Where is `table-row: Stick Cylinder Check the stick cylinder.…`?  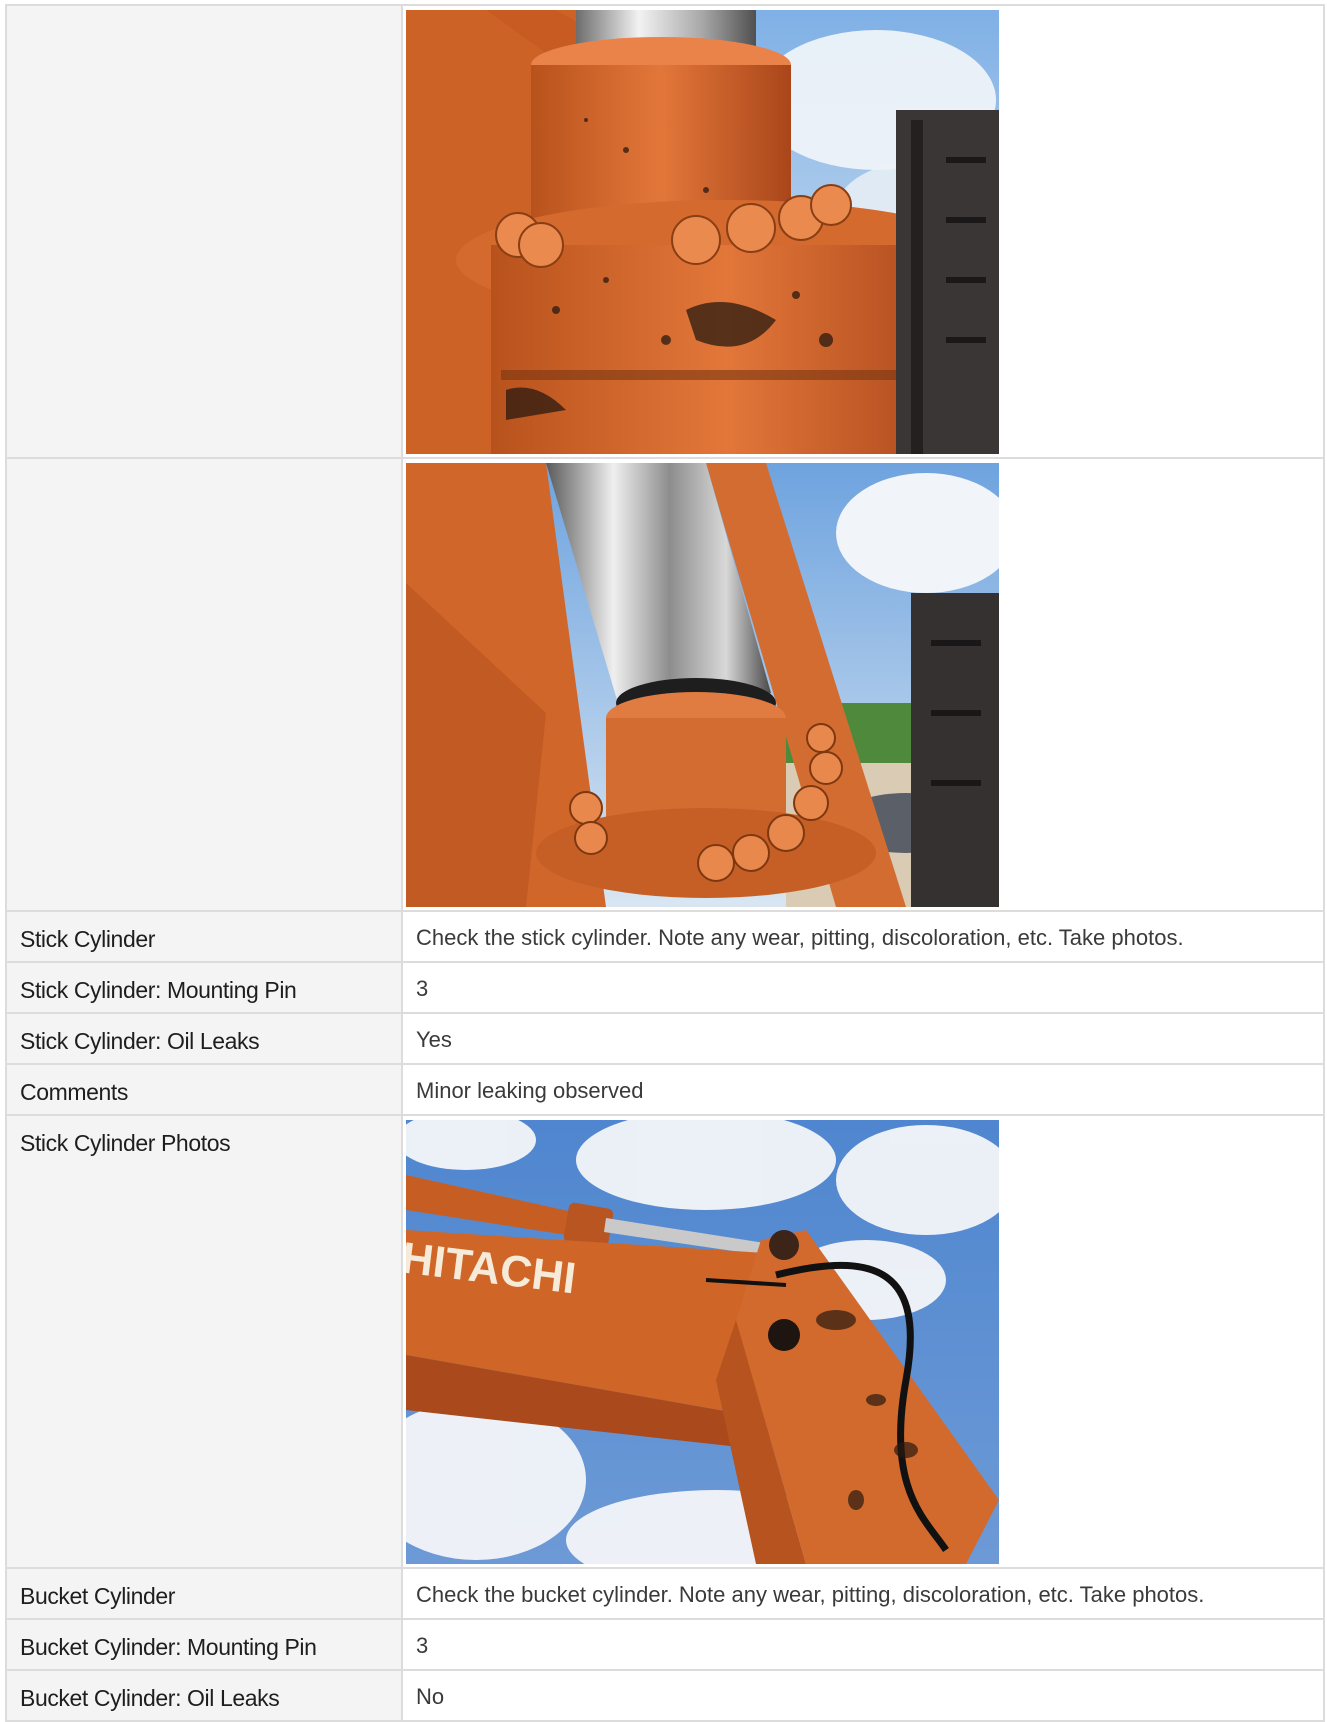
table-row: Stick Cylinder Check the stick cylinder.… is located at coordinates (665, 936).